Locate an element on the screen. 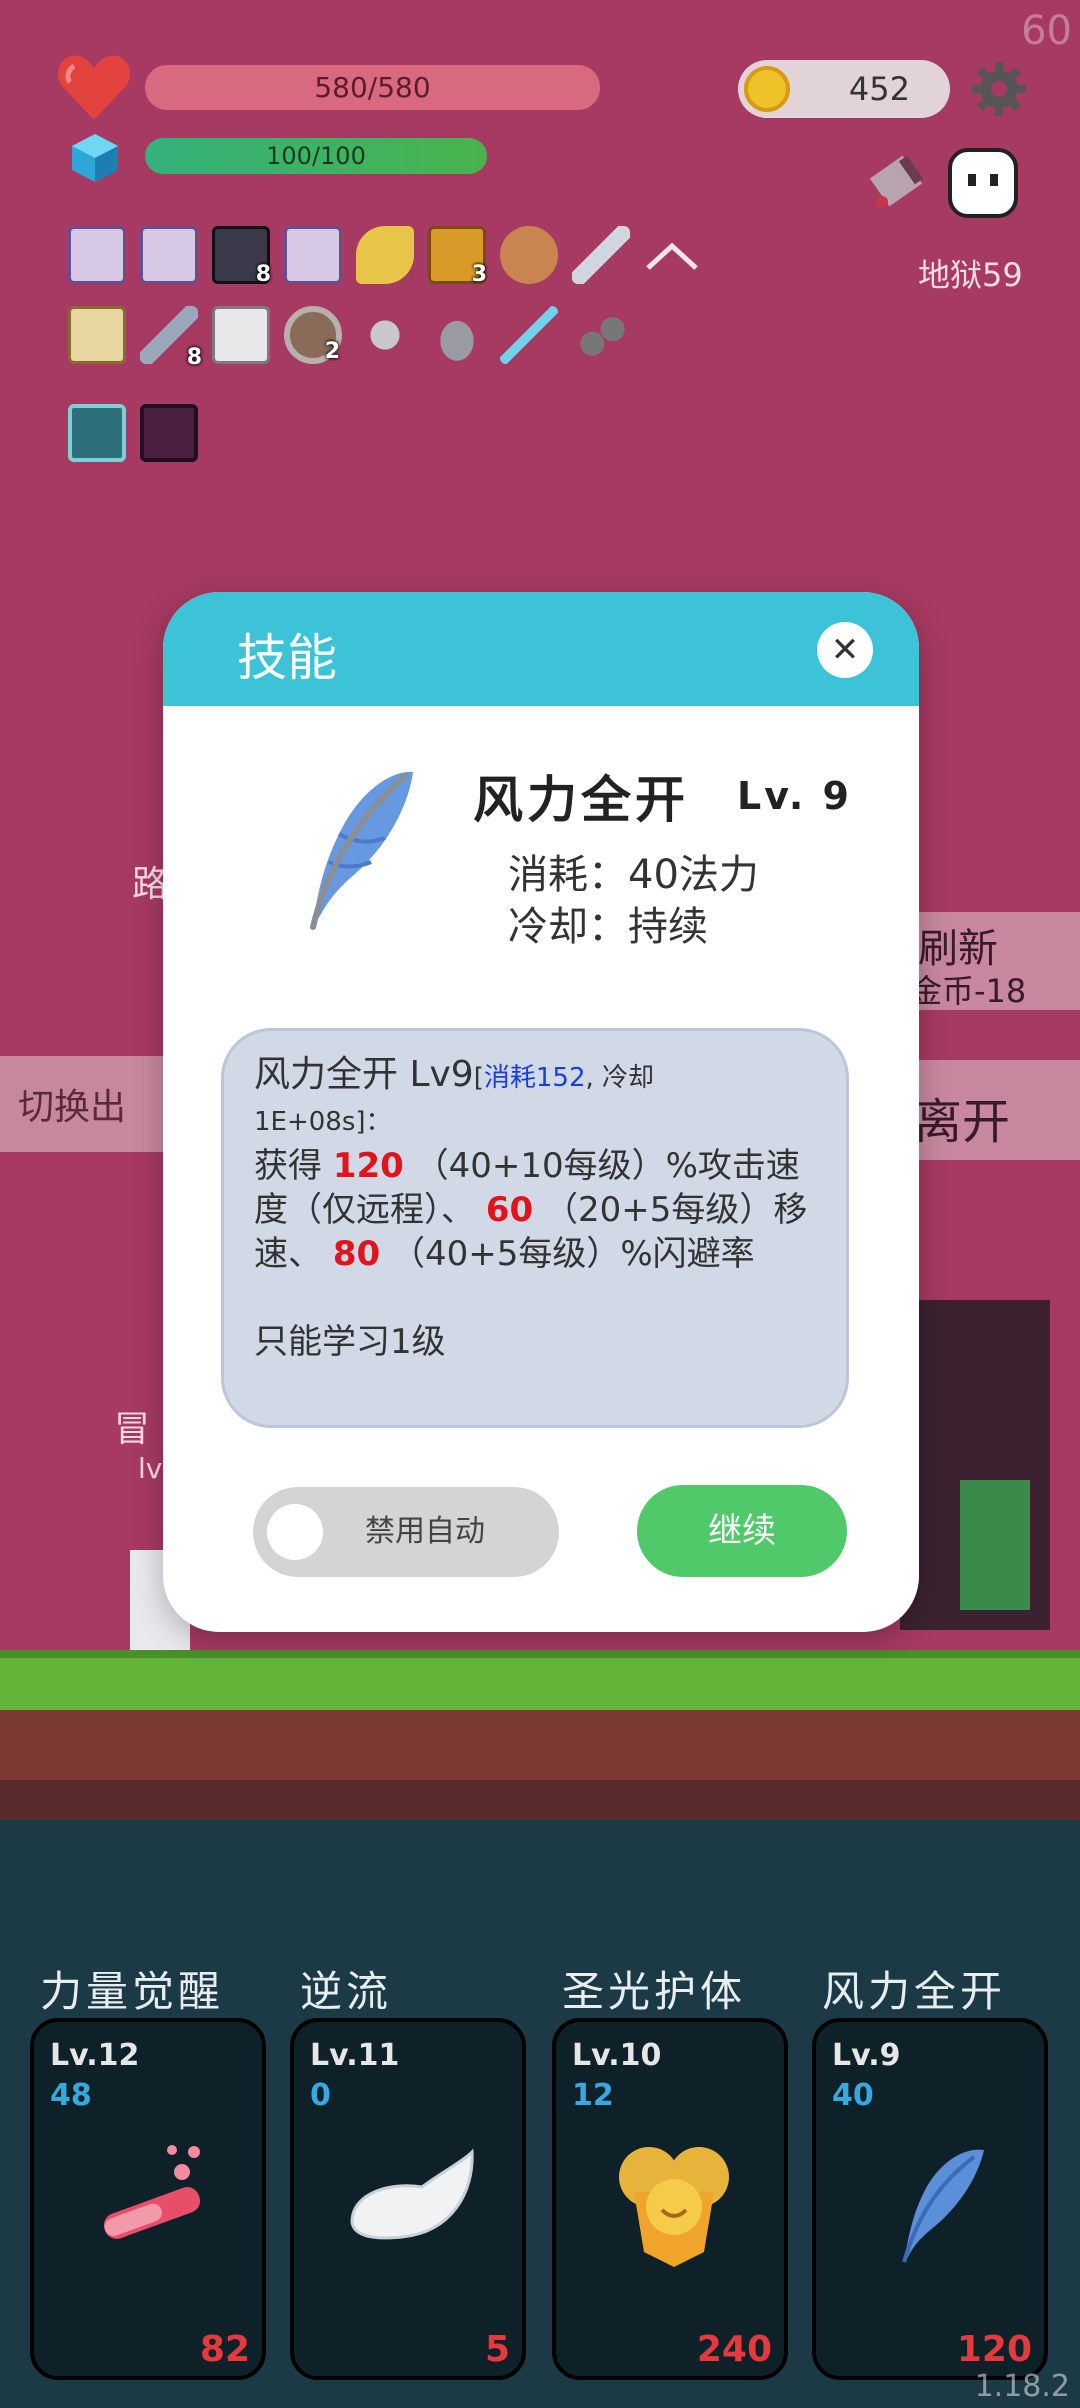 Image resolution: width=1080 pixels, height=2408 pixels. sword-icon is located at coordinates (601, 255).